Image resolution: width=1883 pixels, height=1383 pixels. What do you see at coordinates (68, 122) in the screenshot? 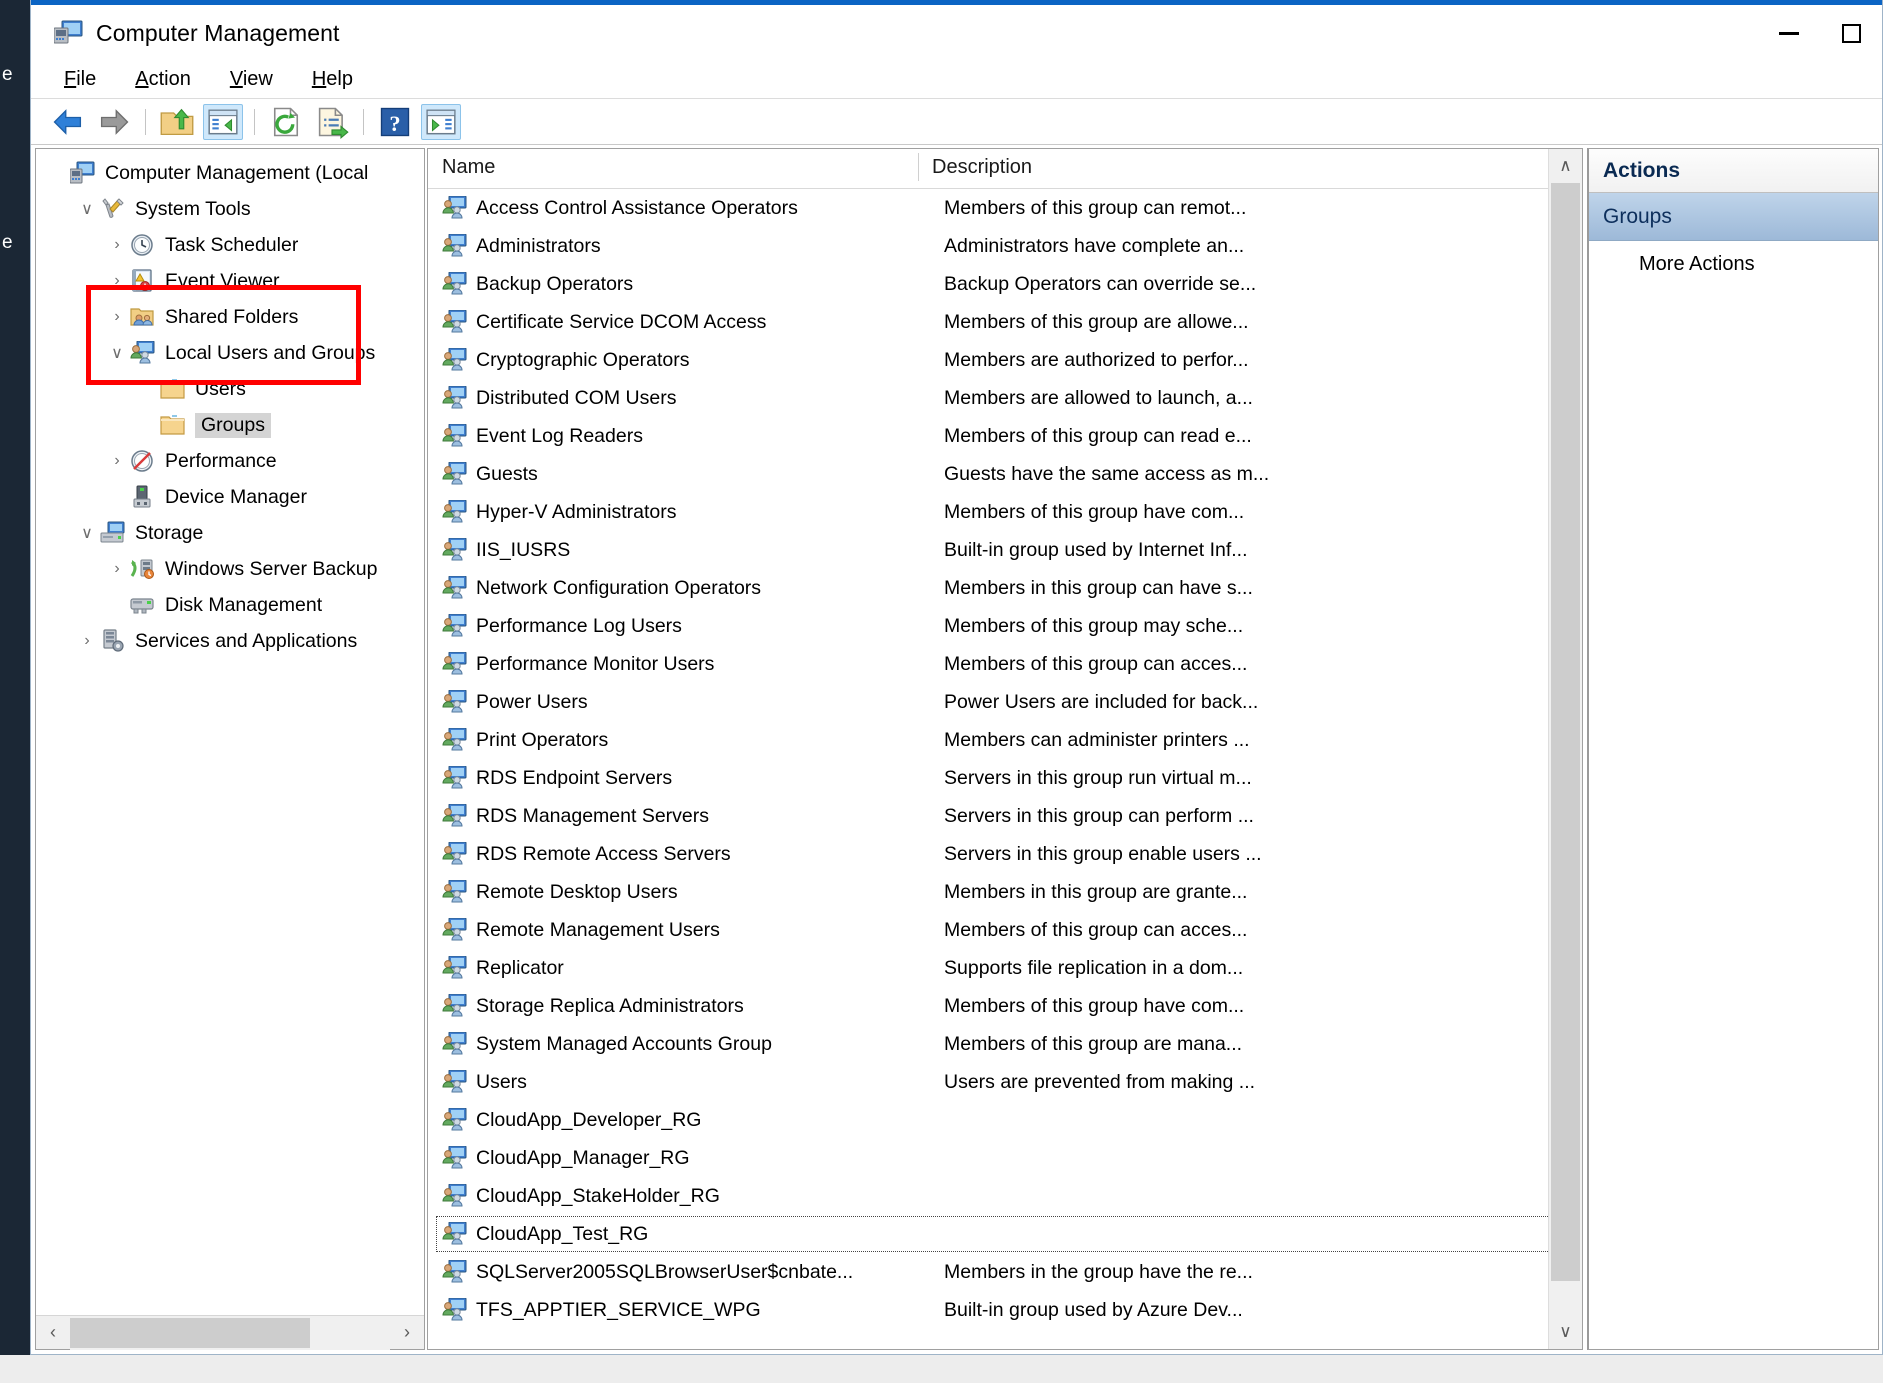
I see `back-button` at bounding box center [68, 122].